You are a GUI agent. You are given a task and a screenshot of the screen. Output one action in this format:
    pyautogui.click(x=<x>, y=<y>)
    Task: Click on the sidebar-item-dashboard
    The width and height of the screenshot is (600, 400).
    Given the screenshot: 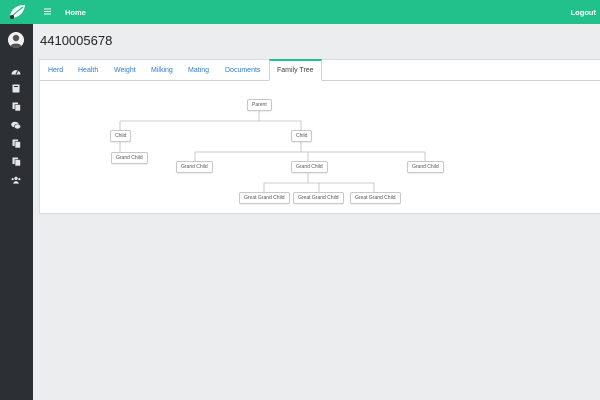 What is the action you would take?
    pyautogui.click(x=16, y=71)
    